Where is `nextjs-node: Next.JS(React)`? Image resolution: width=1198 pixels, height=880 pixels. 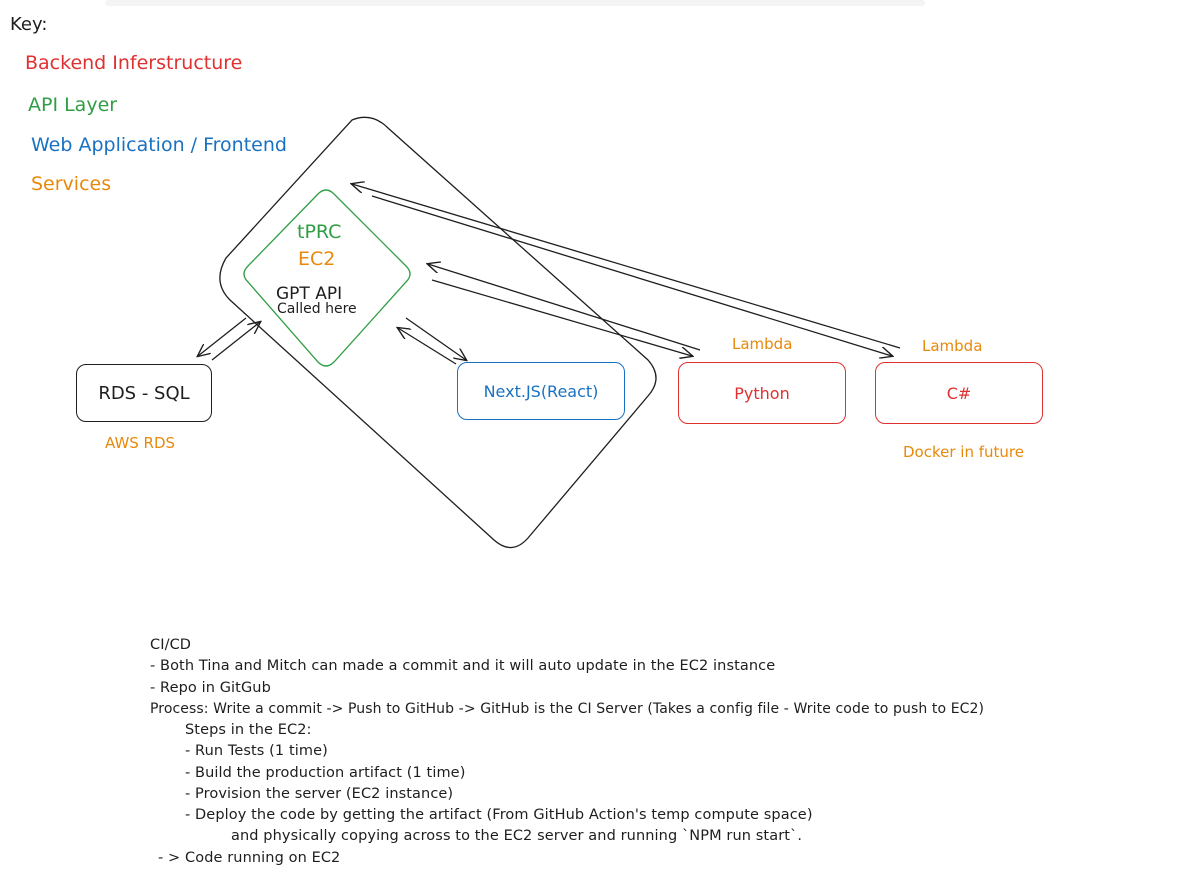 nextjs-node: Next.JS(React) is located at coordinates (541, 391).